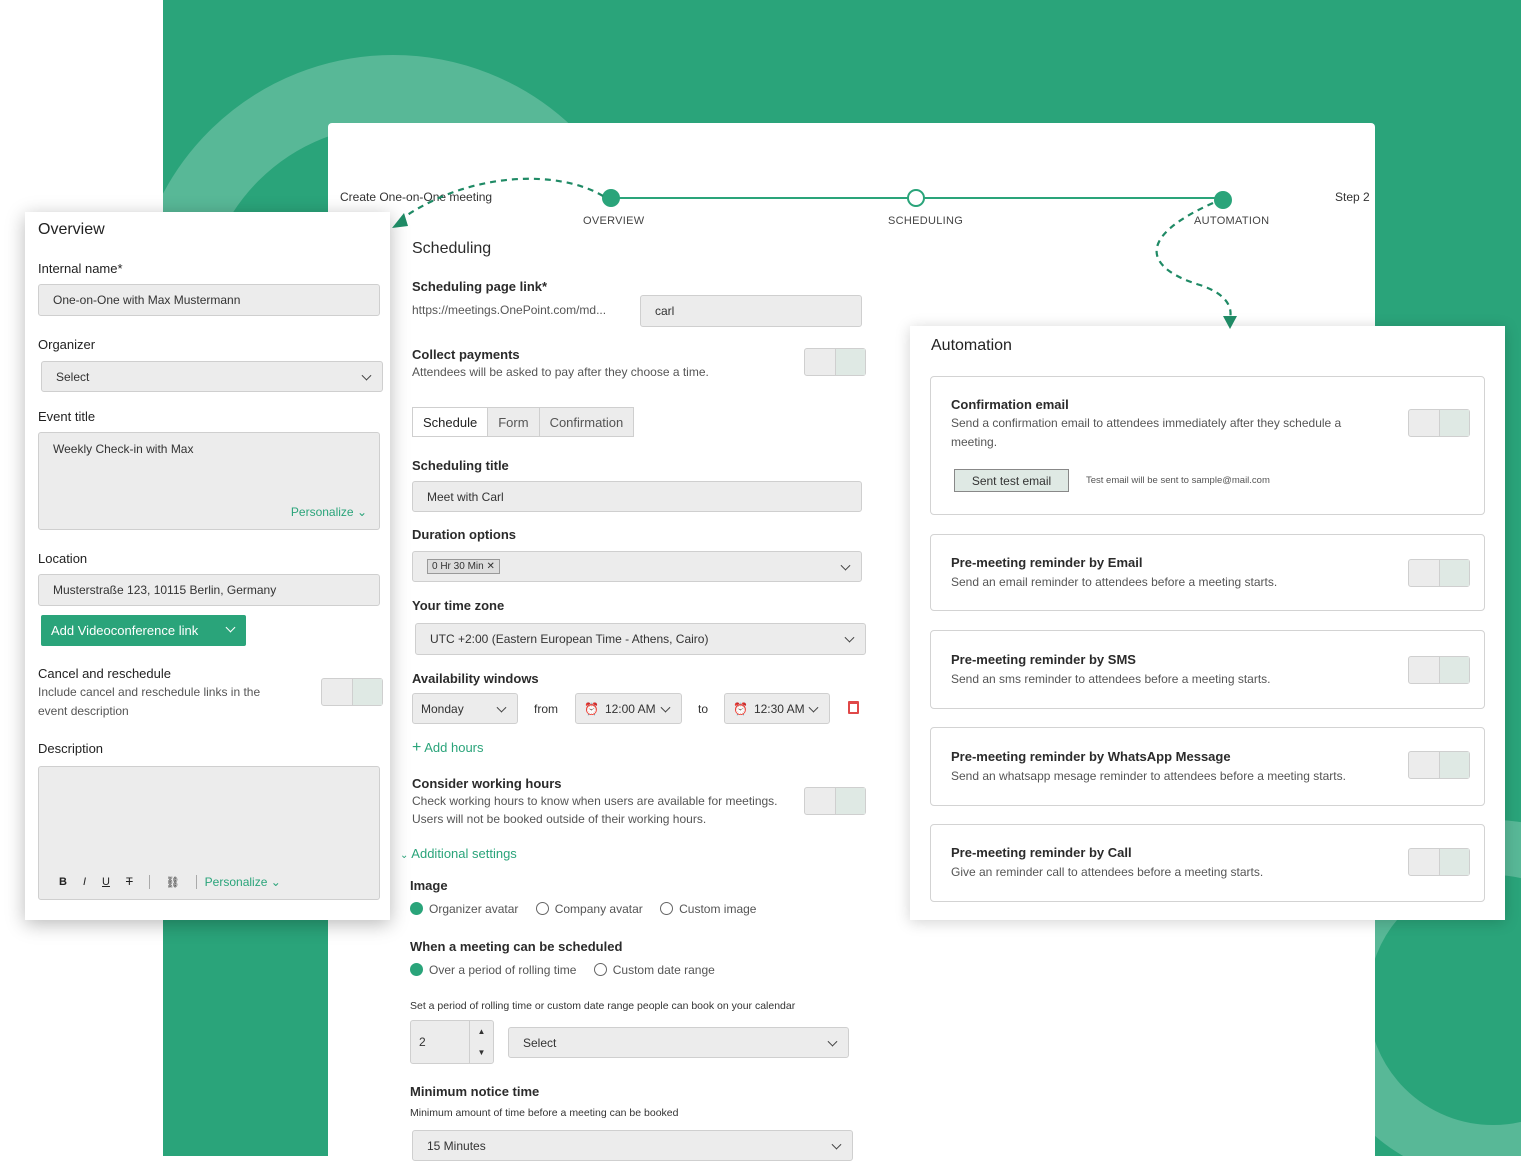 This screenshot has height=1163, width=1521. Describe the element at coordinates (1352, 197) in the screenshot. I see `step-counter: Step 2` at that location.